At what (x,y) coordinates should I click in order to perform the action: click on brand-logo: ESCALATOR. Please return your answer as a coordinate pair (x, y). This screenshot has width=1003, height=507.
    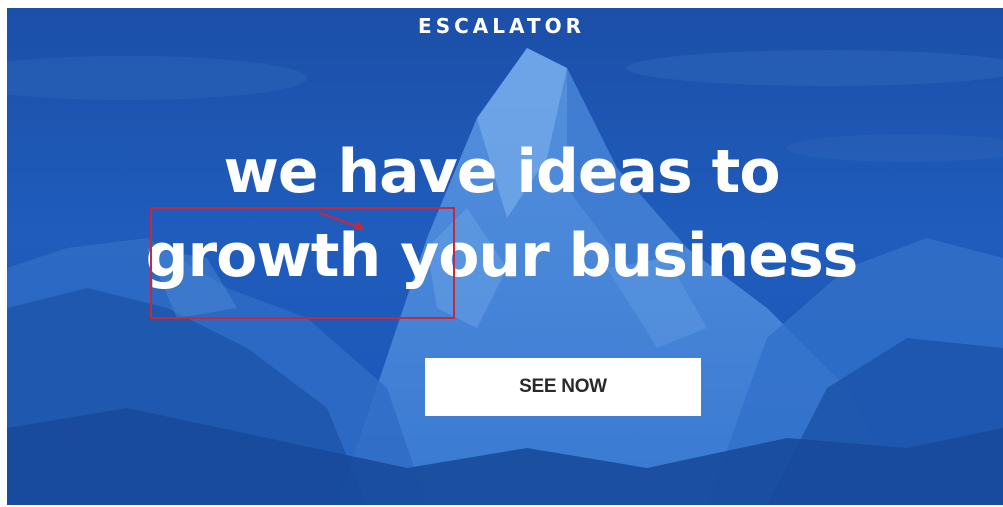
    Looking at the image, I should click on (505, 26).